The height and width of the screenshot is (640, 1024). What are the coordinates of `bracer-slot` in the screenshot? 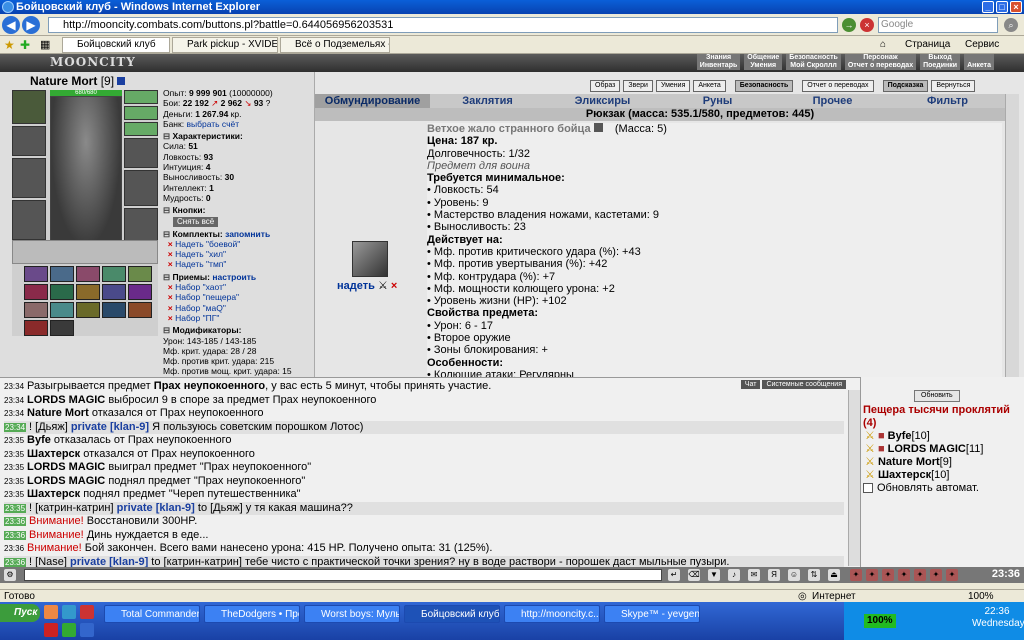 It's located at (29, 141).